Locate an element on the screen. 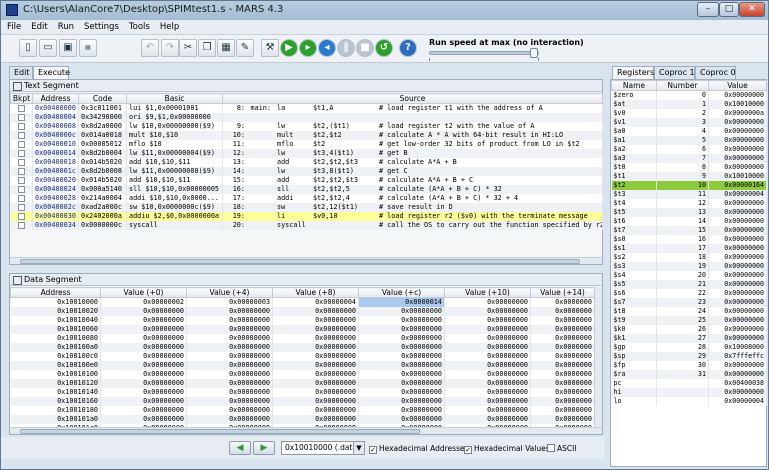 This screenshot has height=470, width=769. hex-values-checkbox: ✓ Hexadecimal Values is located at coordinates (507, 449).